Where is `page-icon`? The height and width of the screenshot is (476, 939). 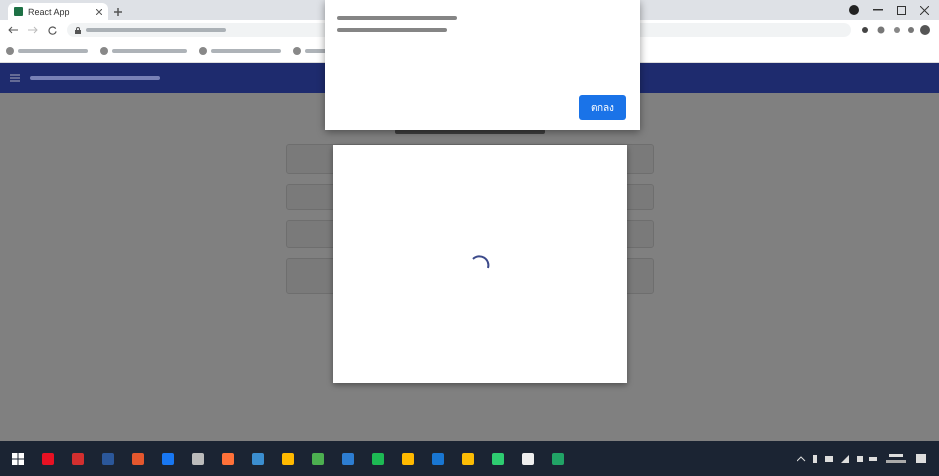
page-icon is located at coordinates (18, 11).